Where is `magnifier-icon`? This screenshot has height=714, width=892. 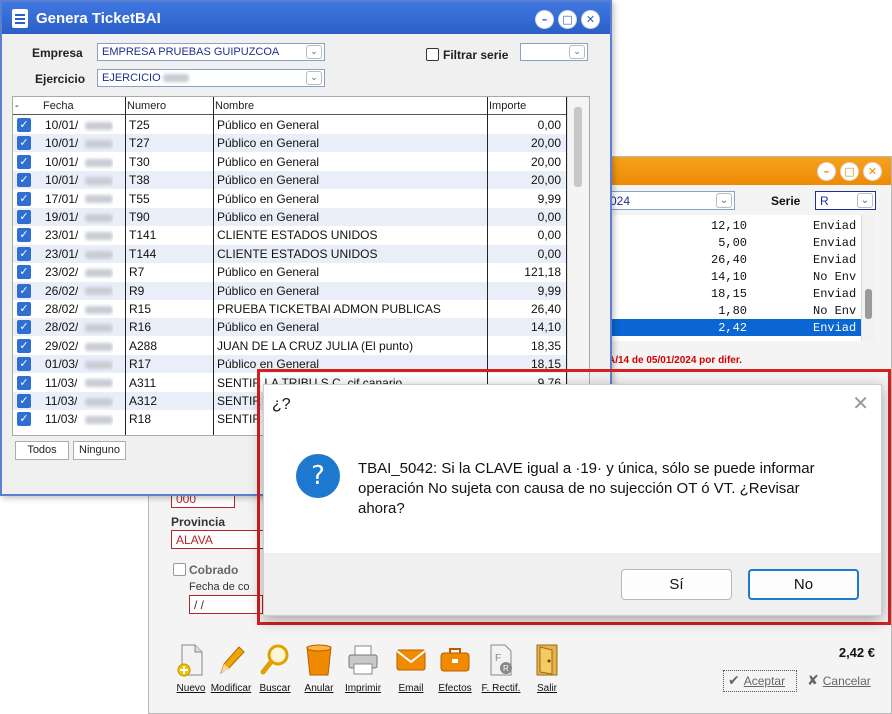 magnifier-icon is located at coordinates (274, 659).